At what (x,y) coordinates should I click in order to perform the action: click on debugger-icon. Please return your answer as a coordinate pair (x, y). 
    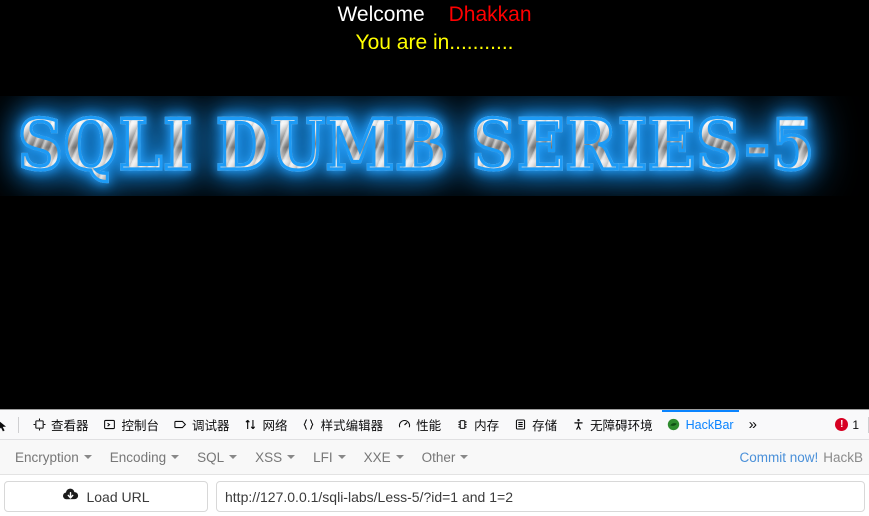
    Looking at the image, I should click on (180, 425).